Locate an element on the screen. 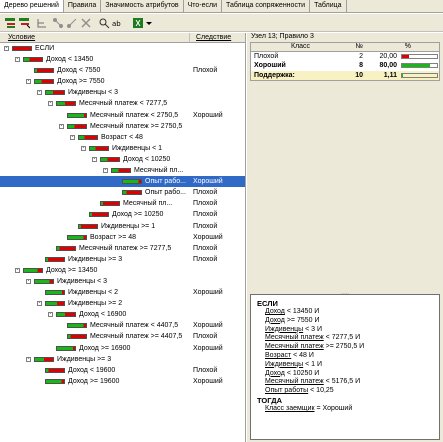  tree-row: Месячный пл... Плохой is located at coordinates (122, 203).